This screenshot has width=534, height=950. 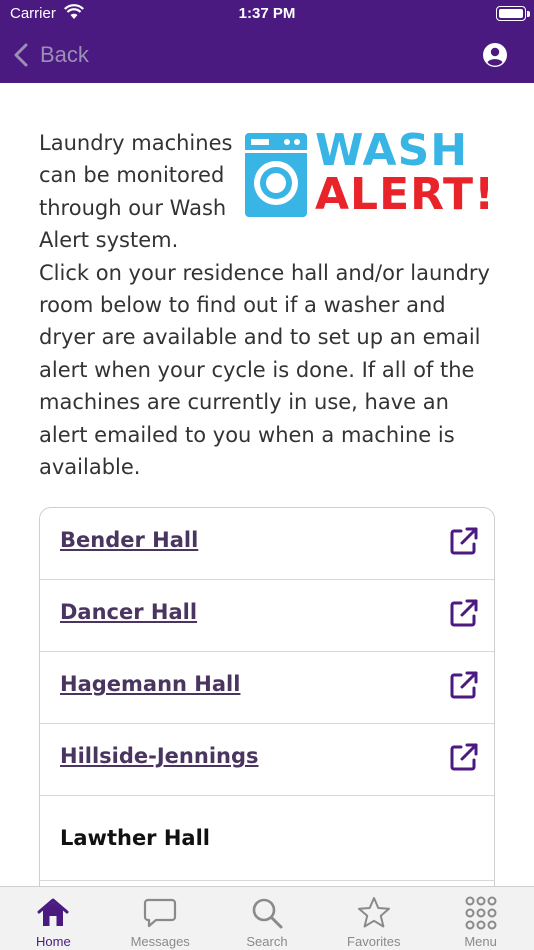 I want to click on search-icon, so click(x=267, y=913).